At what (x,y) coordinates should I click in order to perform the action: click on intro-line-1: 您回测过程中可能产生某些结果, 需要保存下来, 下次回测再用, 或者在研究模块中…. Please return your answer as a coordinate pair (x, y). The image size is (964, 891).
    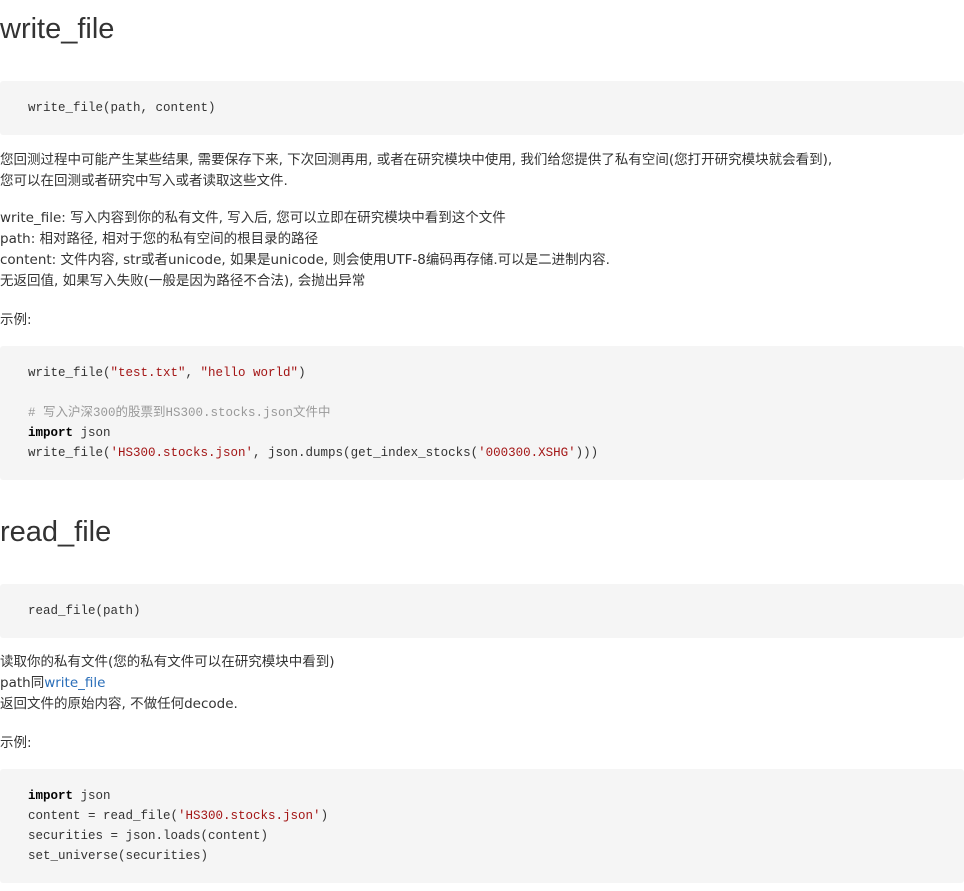
    Looking at the image, I should click on (416, 160).